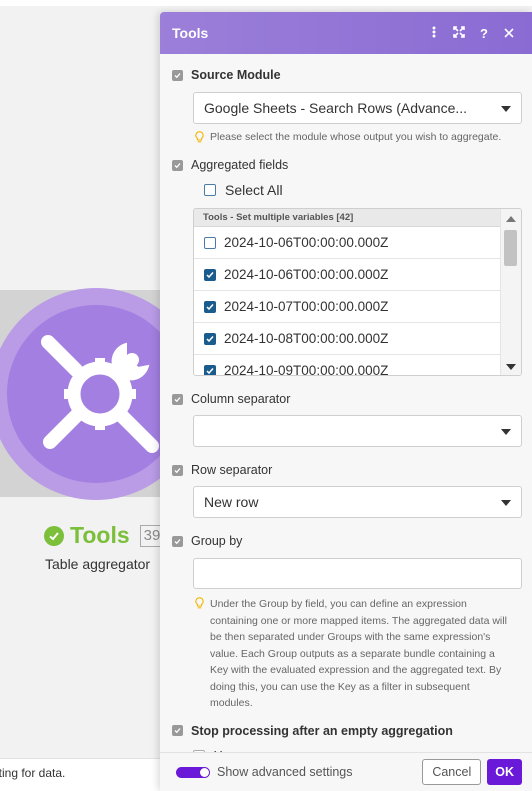 Image resolution: width=532 pixels, height=791 pixels. What do you see at coordinates (357, 573) in the screenshot?
I see `group-by-input` at bounding box center [357, 573].